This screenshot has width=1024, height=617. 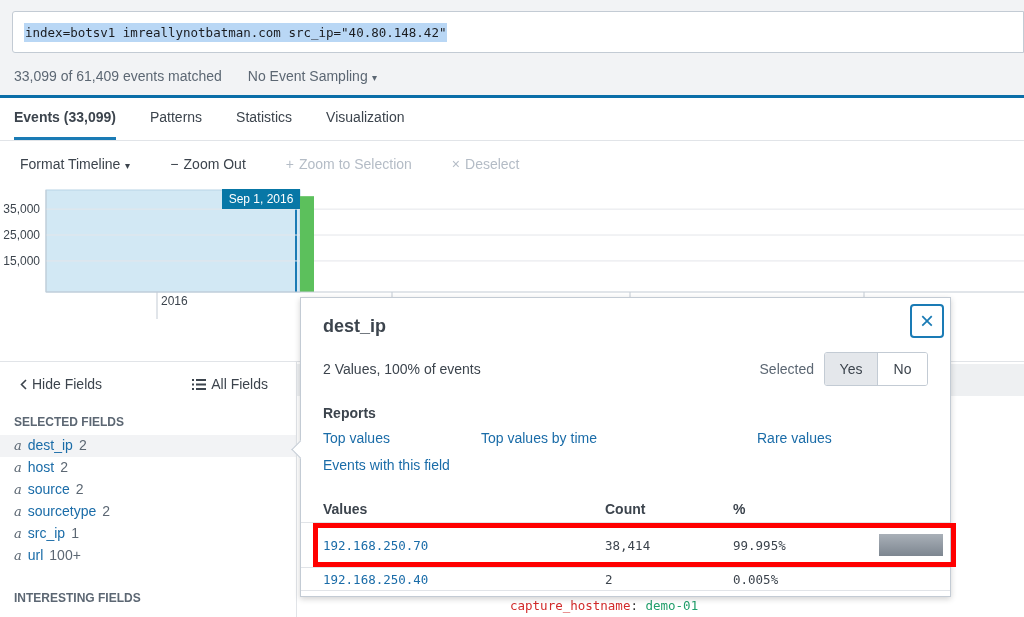 I want to click on count-cell-text: 2, so click(x=609, y=579).